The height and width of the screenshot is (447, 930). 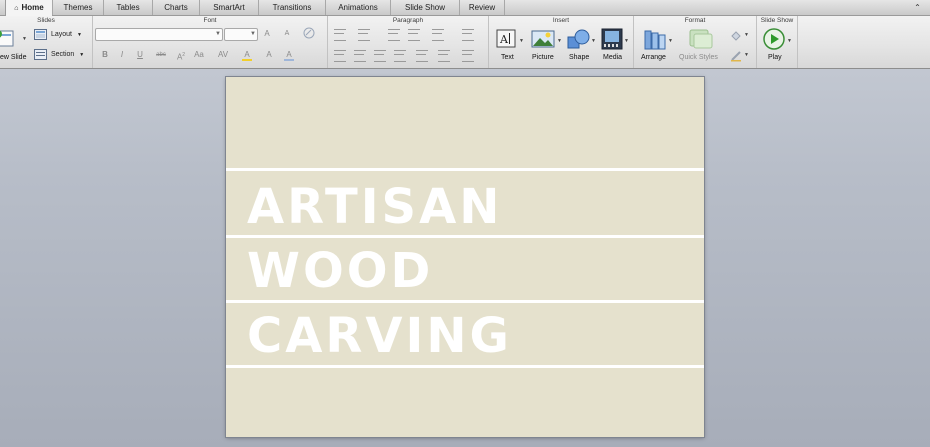 I want to click on new-slide-label: ew Slide, so click(x=13, y=57).